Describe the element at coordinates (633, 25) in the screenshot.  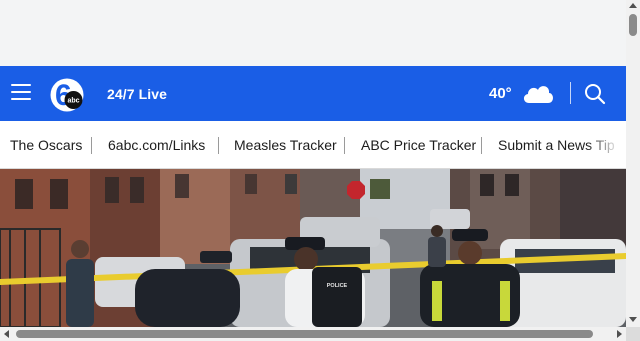
I see `vertical-scroll-thumb` at that location.